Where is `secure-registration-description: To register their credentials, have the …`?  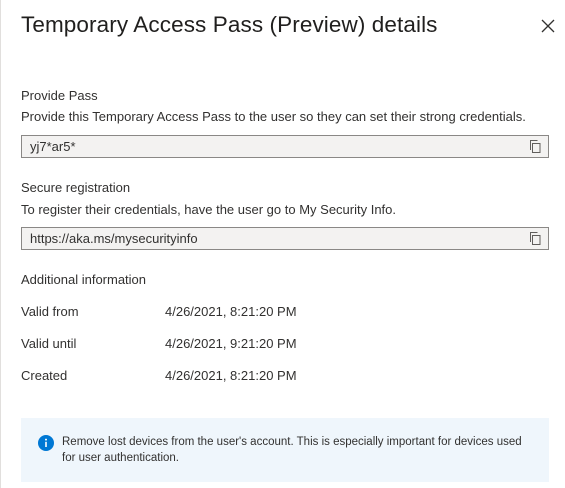
secure-registration-description: To register their credentials, have the … is located at coordinates (209, 209).